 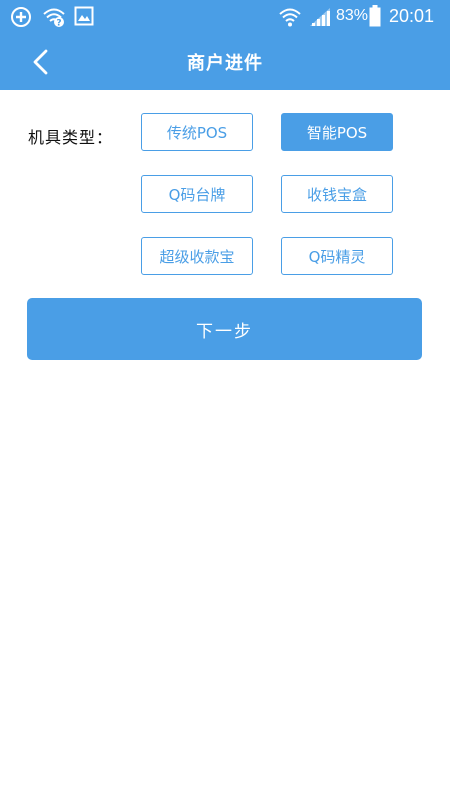 What do you see at coordinates (225, 17) in the screenshot?
I see `status-bar: ? 83% 20:01` at bounding box center [225, 17].